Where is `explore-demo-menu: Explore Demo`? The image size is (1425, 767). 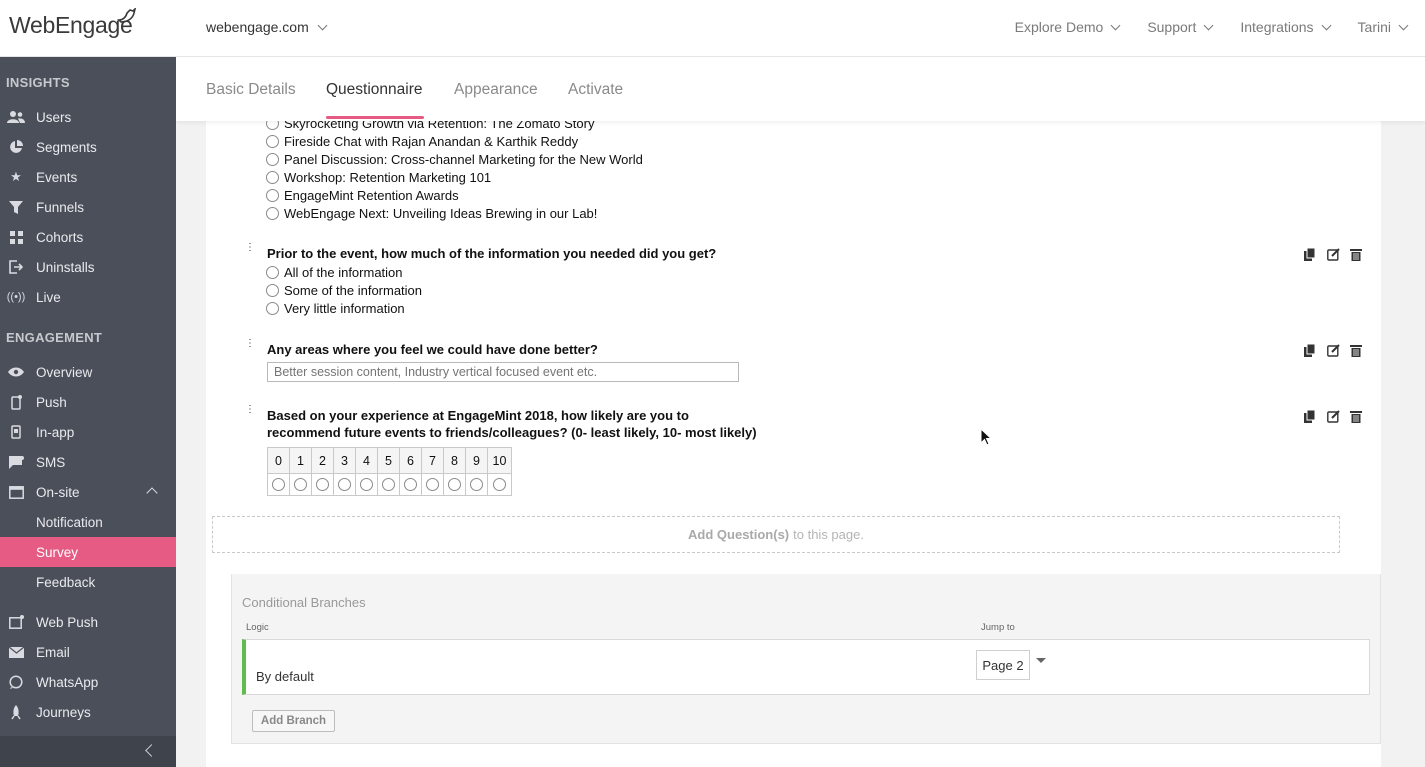
explore-demo-menu: Explore Demo is located at coordinates (1067, 27).